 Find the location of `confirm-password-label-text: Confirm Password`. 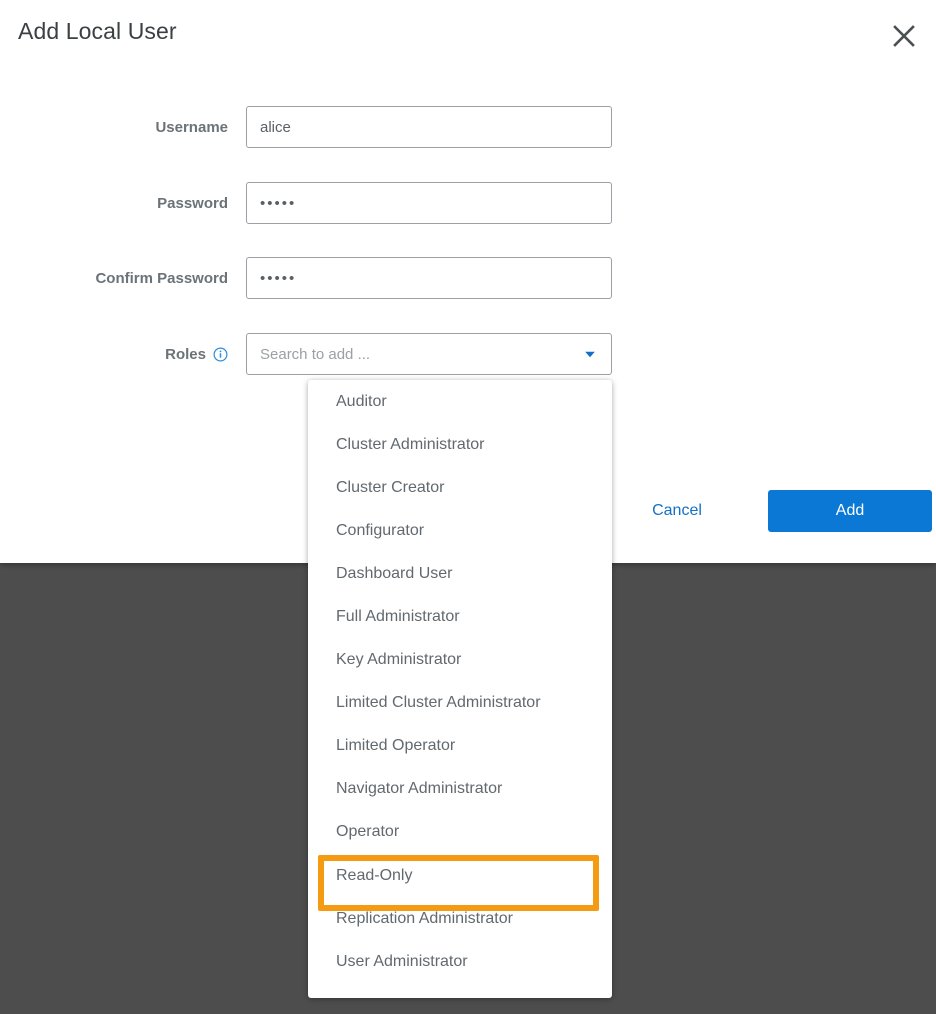

confirm-password-label-text: Confirm Password is located at coordinates (161, 278).